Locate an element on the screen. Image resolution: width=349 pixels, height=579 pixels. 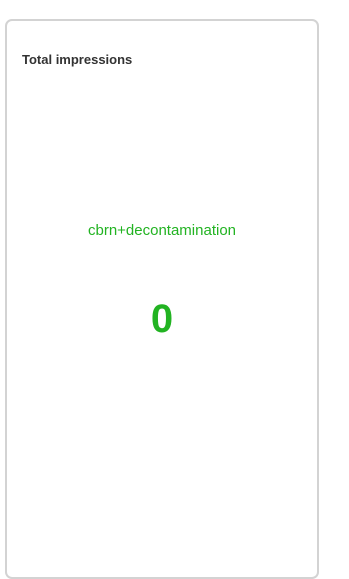
card-title: Total impressions is located at coordinates (77, 59).